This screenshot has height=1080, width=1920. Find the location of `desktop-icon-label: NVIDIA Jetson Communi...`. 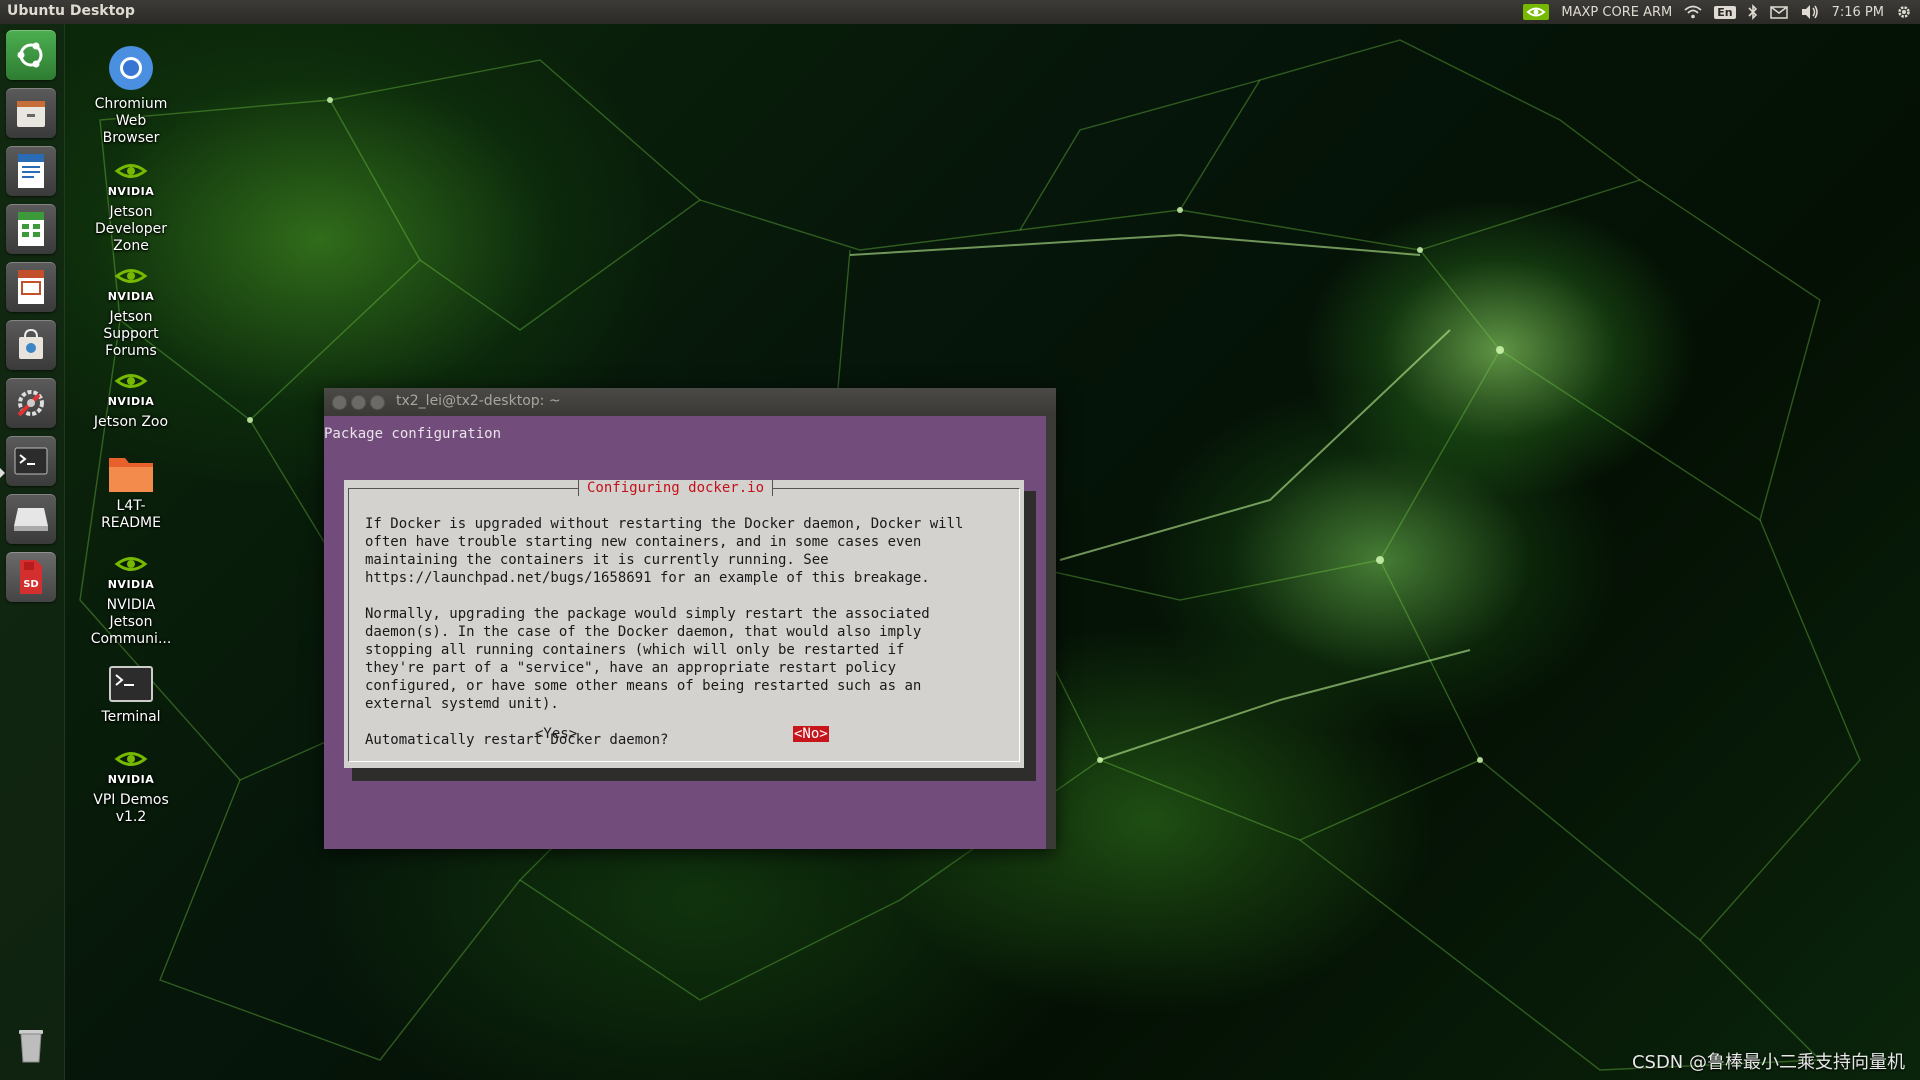

desktop-icon-label: NVIDIA Jetson Communi... is located at coordinates (131, 622).